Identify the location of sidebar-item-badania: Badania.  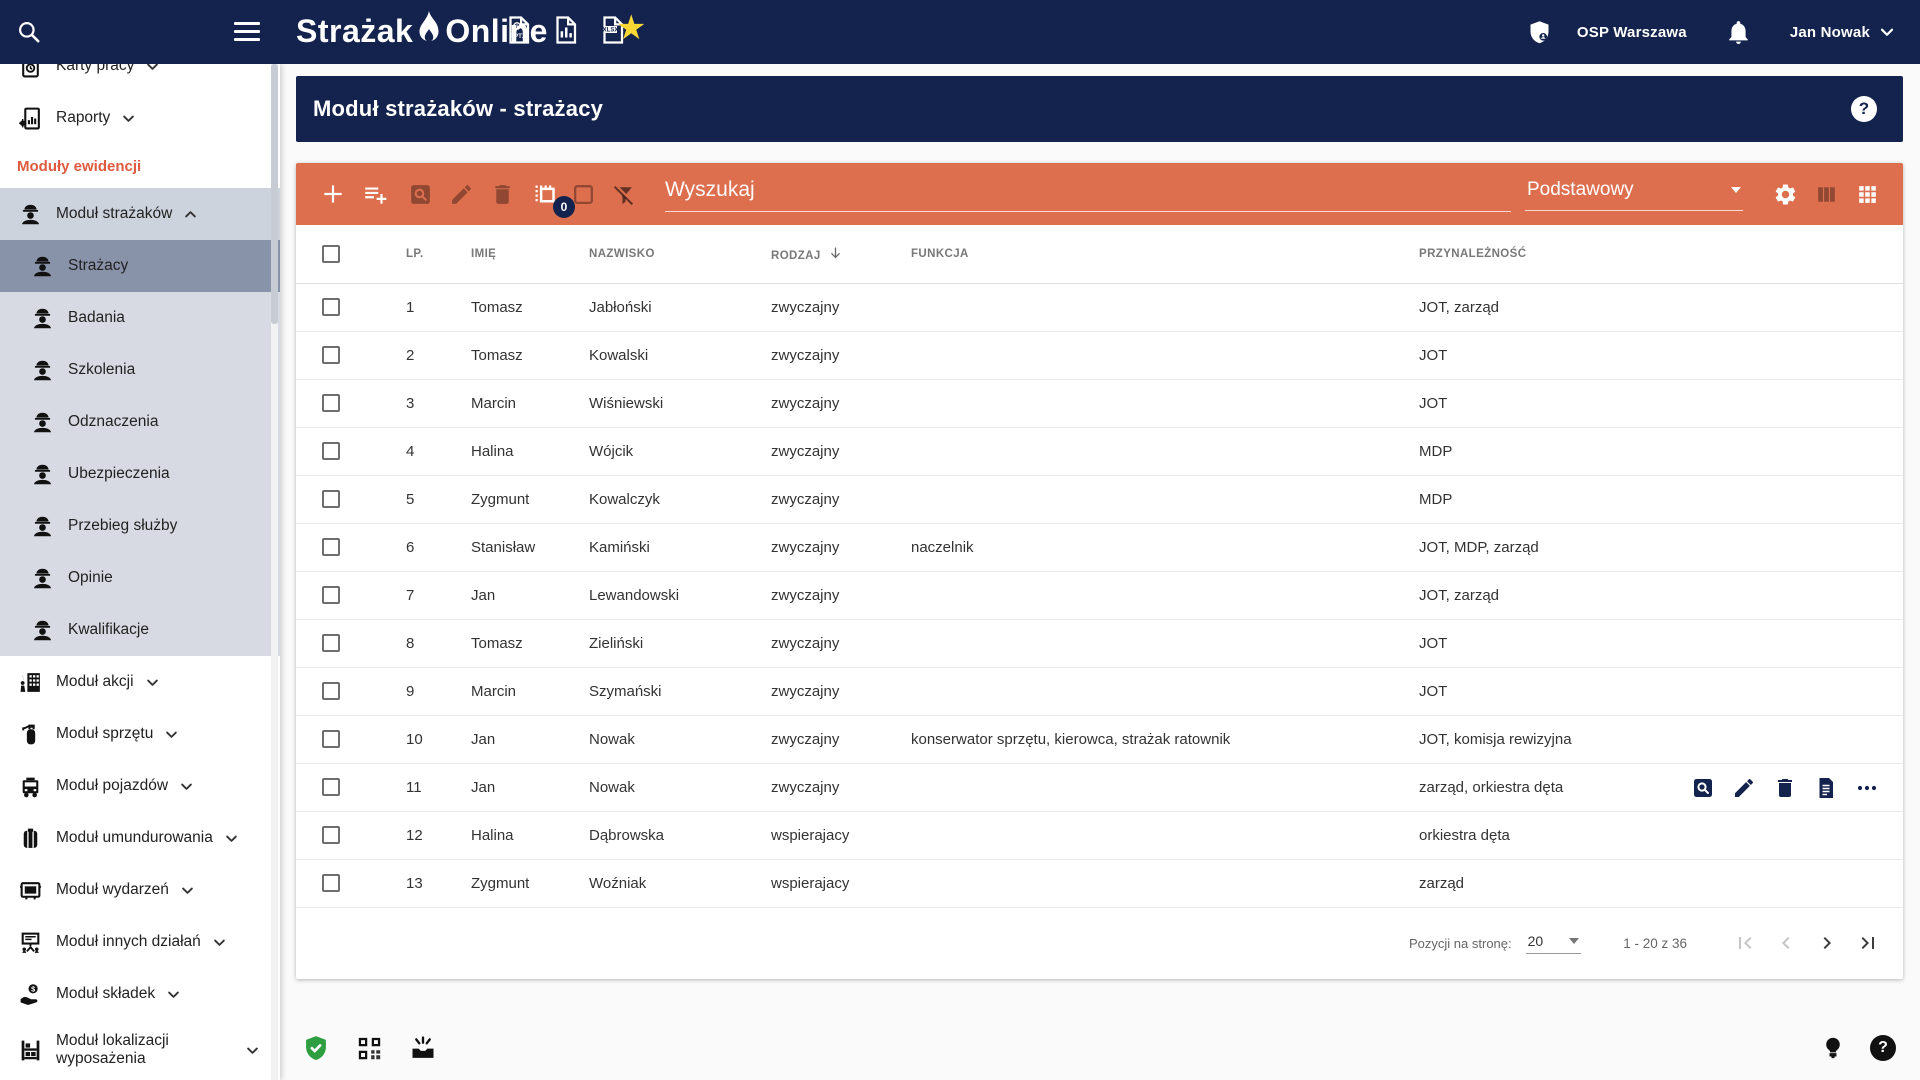
(140, 318).